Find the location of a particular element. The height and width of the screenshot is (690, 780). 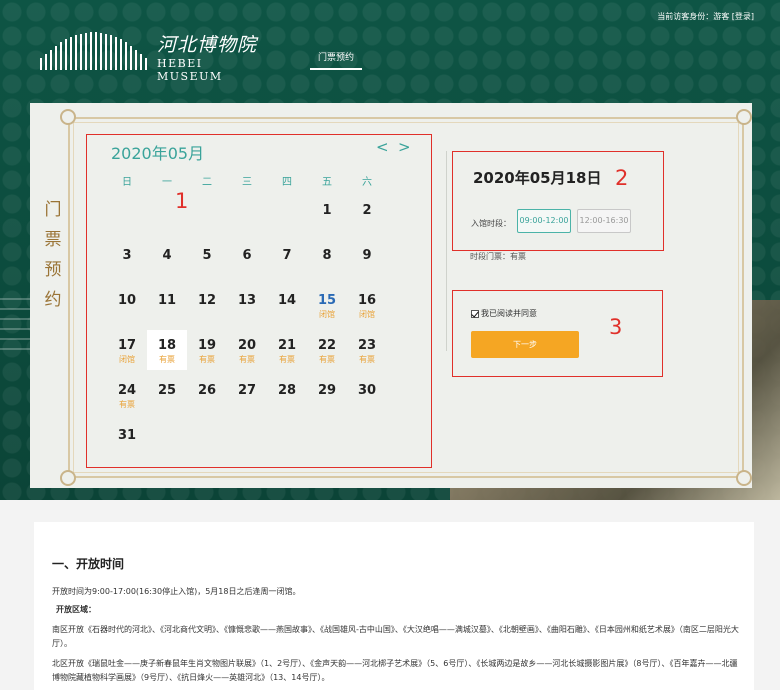

side-title-char: 门 is located at coordinates (53, 210).